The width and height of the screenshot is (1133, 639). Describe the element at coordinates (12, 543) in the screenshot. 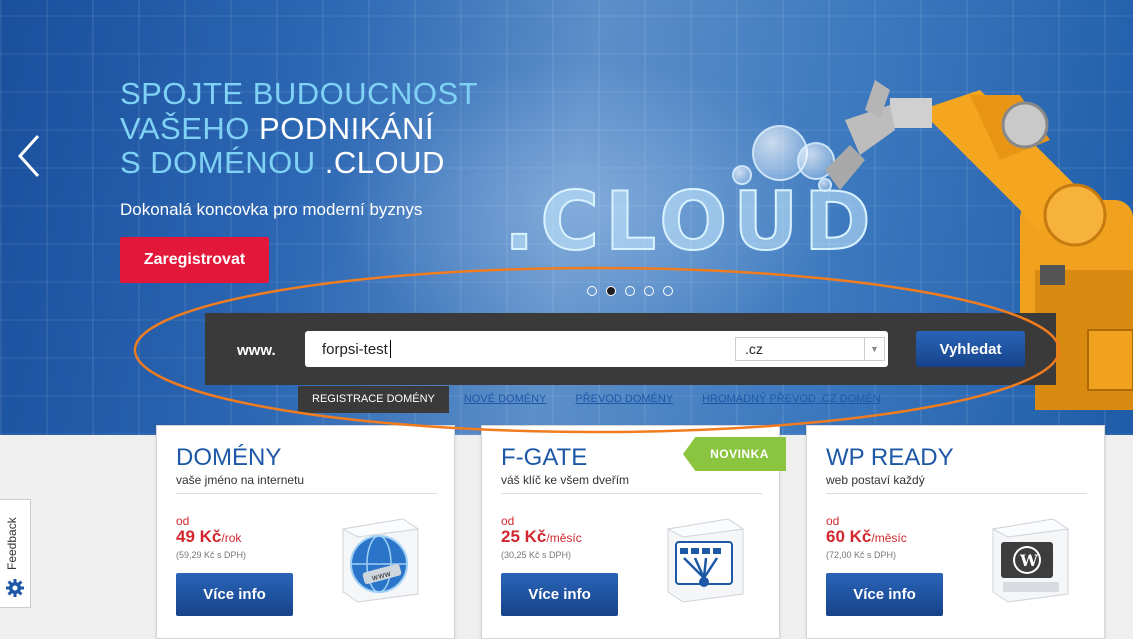

I see `feedback-label: Feedback` at that location.